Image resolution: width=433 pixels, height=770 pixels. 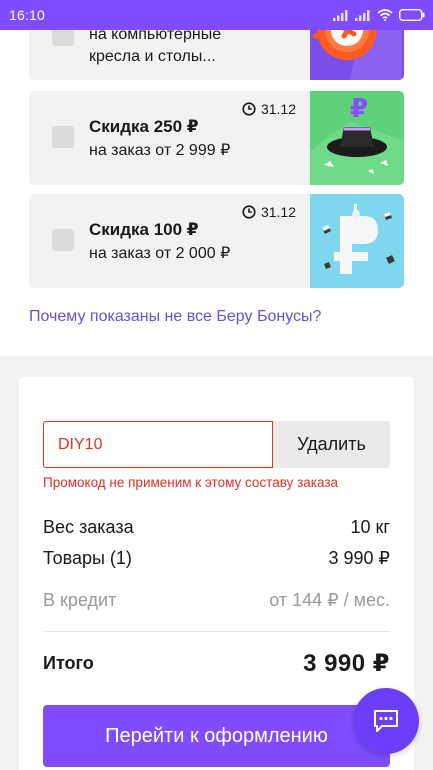 I want to click on checkout-button: Перейти к оформлению, so click(x=216, y=736).